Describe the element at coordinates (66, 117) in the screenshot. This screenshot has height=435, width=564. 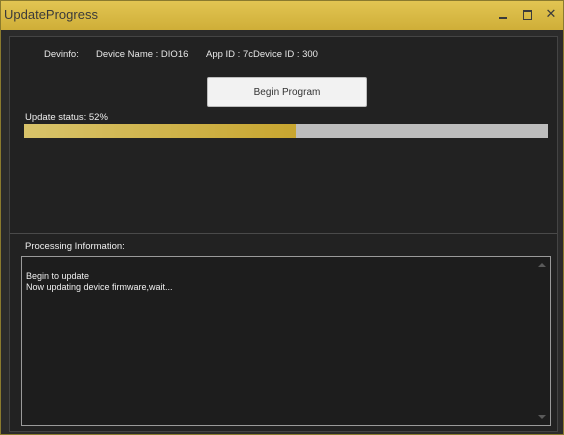
I see `update-status-label: Update status: 52%` at that location.